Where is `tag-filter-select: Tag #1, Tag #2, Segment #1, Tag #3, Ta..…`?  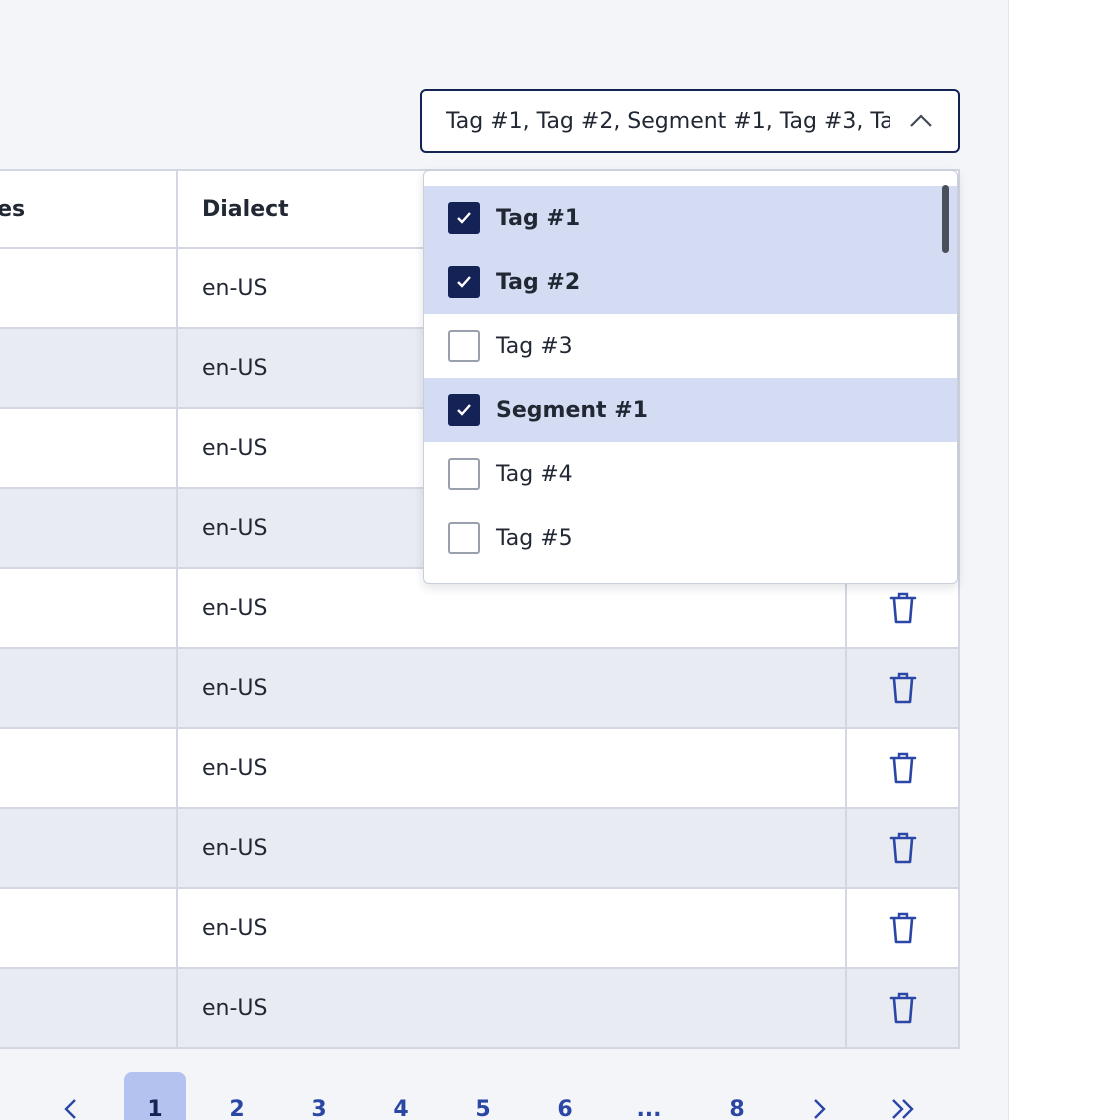
tag-filter-select: Tag #1, Tag #2, Segment #1, Tag #3, Ta..… is located at coordinates (690, 121).